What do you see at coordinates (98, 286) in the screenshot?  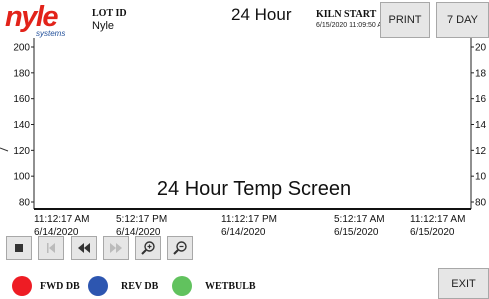 I see `rev-db-legend-dot` at bounding box center [98, 286].